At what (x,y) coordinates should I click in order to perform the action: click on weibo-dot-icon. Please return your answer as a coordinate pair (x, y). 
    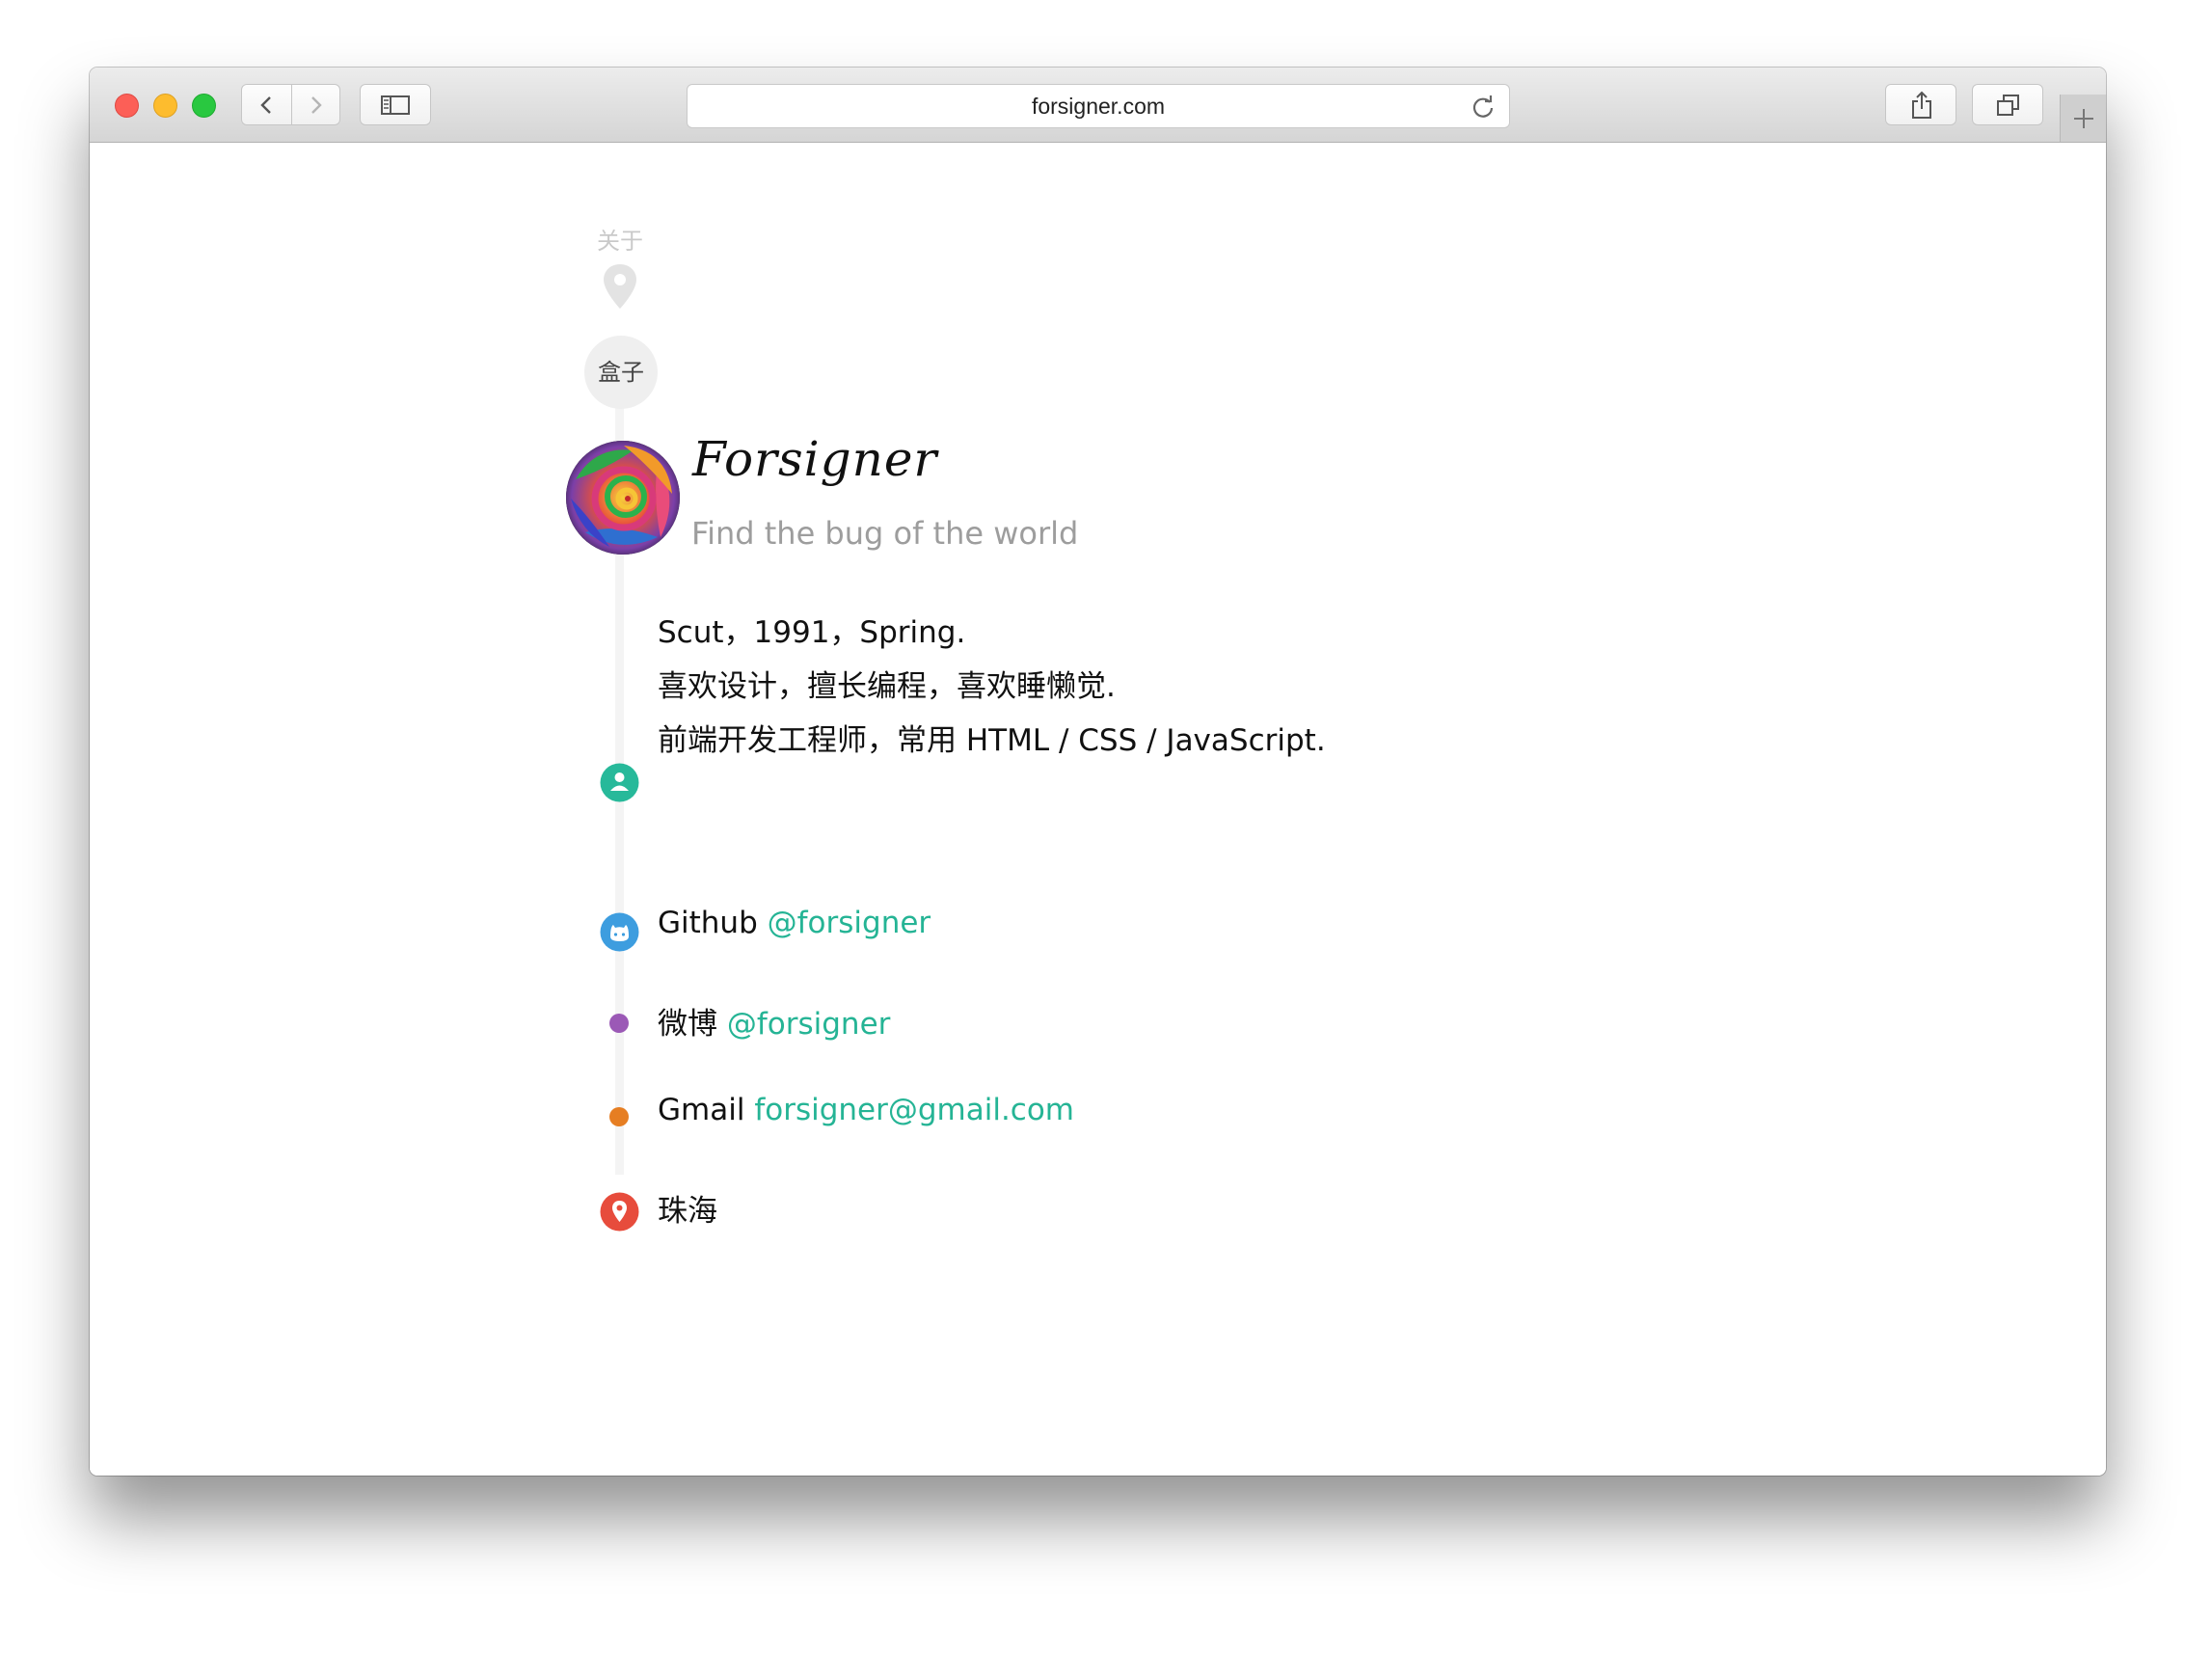
    Looking at the image, I should click on (619, 1023).